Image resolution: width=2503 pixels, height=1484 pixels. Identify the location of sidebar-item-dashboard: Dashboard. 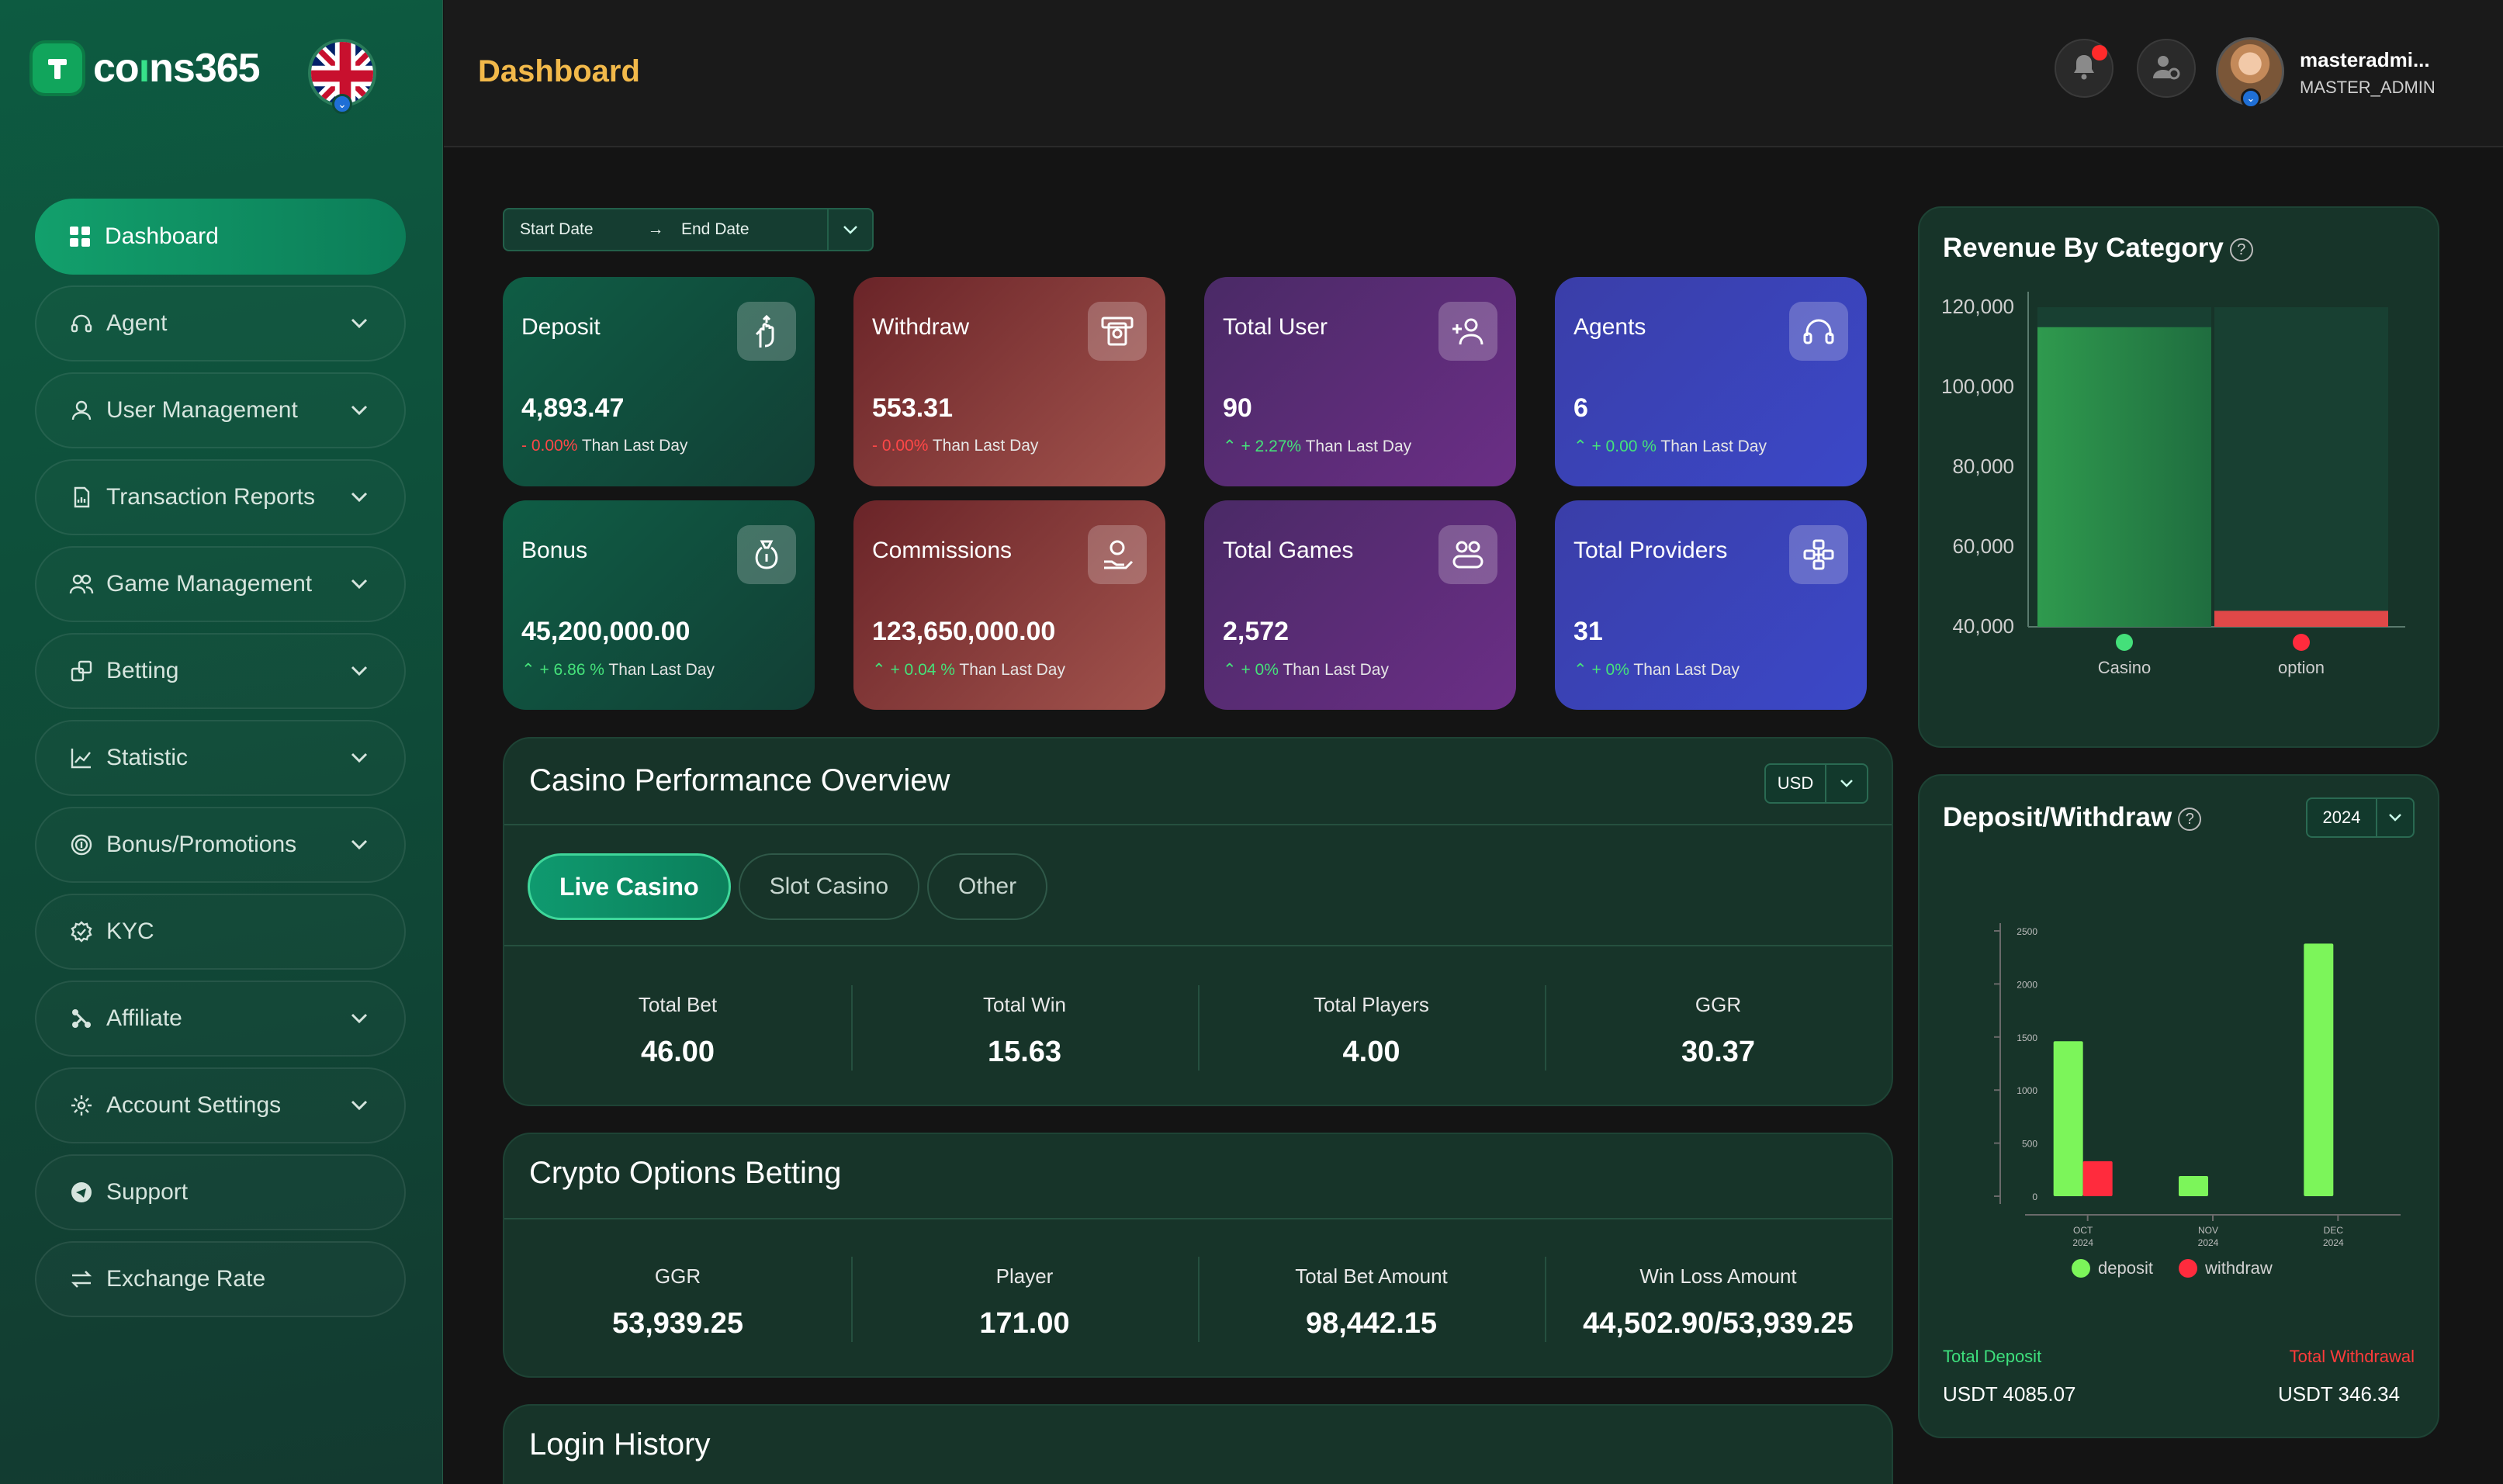
(221, 237).